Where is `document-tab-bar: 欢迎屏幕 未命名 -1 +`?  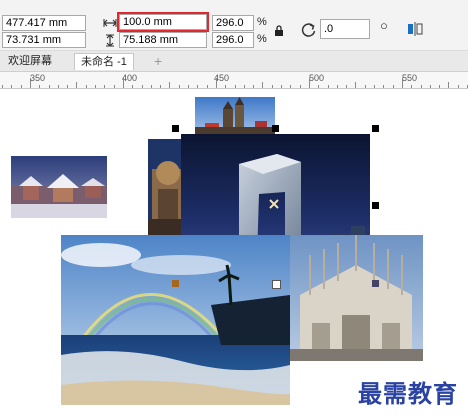
document-tab-bar: 欢迎屏幕 未命名 -1 + is located at coordinates (234, 61).